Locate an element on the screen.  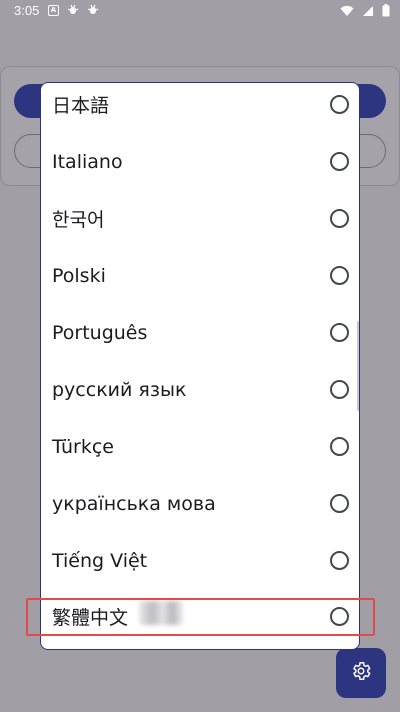
language-option-polish: Polski is located at coordinates (200, 275).